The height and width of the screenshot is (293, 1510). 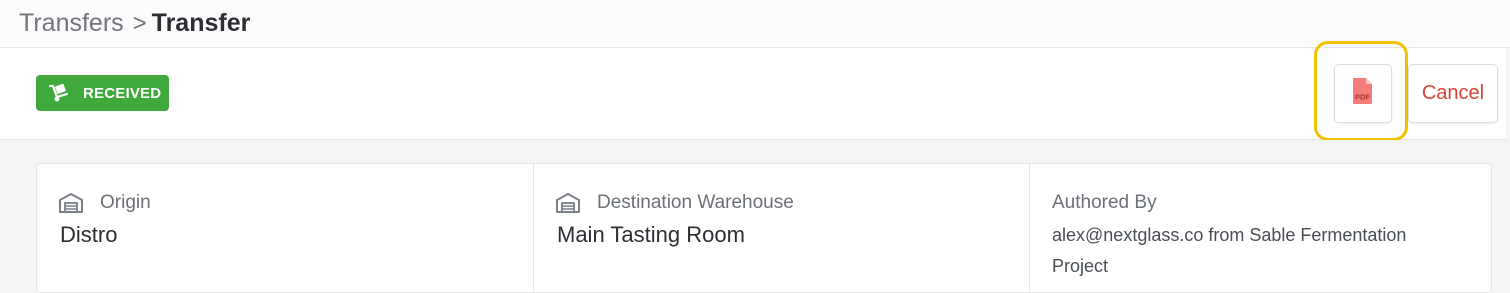 I want to click on cancel-button: Cancel, so click(x=1453, y=93).